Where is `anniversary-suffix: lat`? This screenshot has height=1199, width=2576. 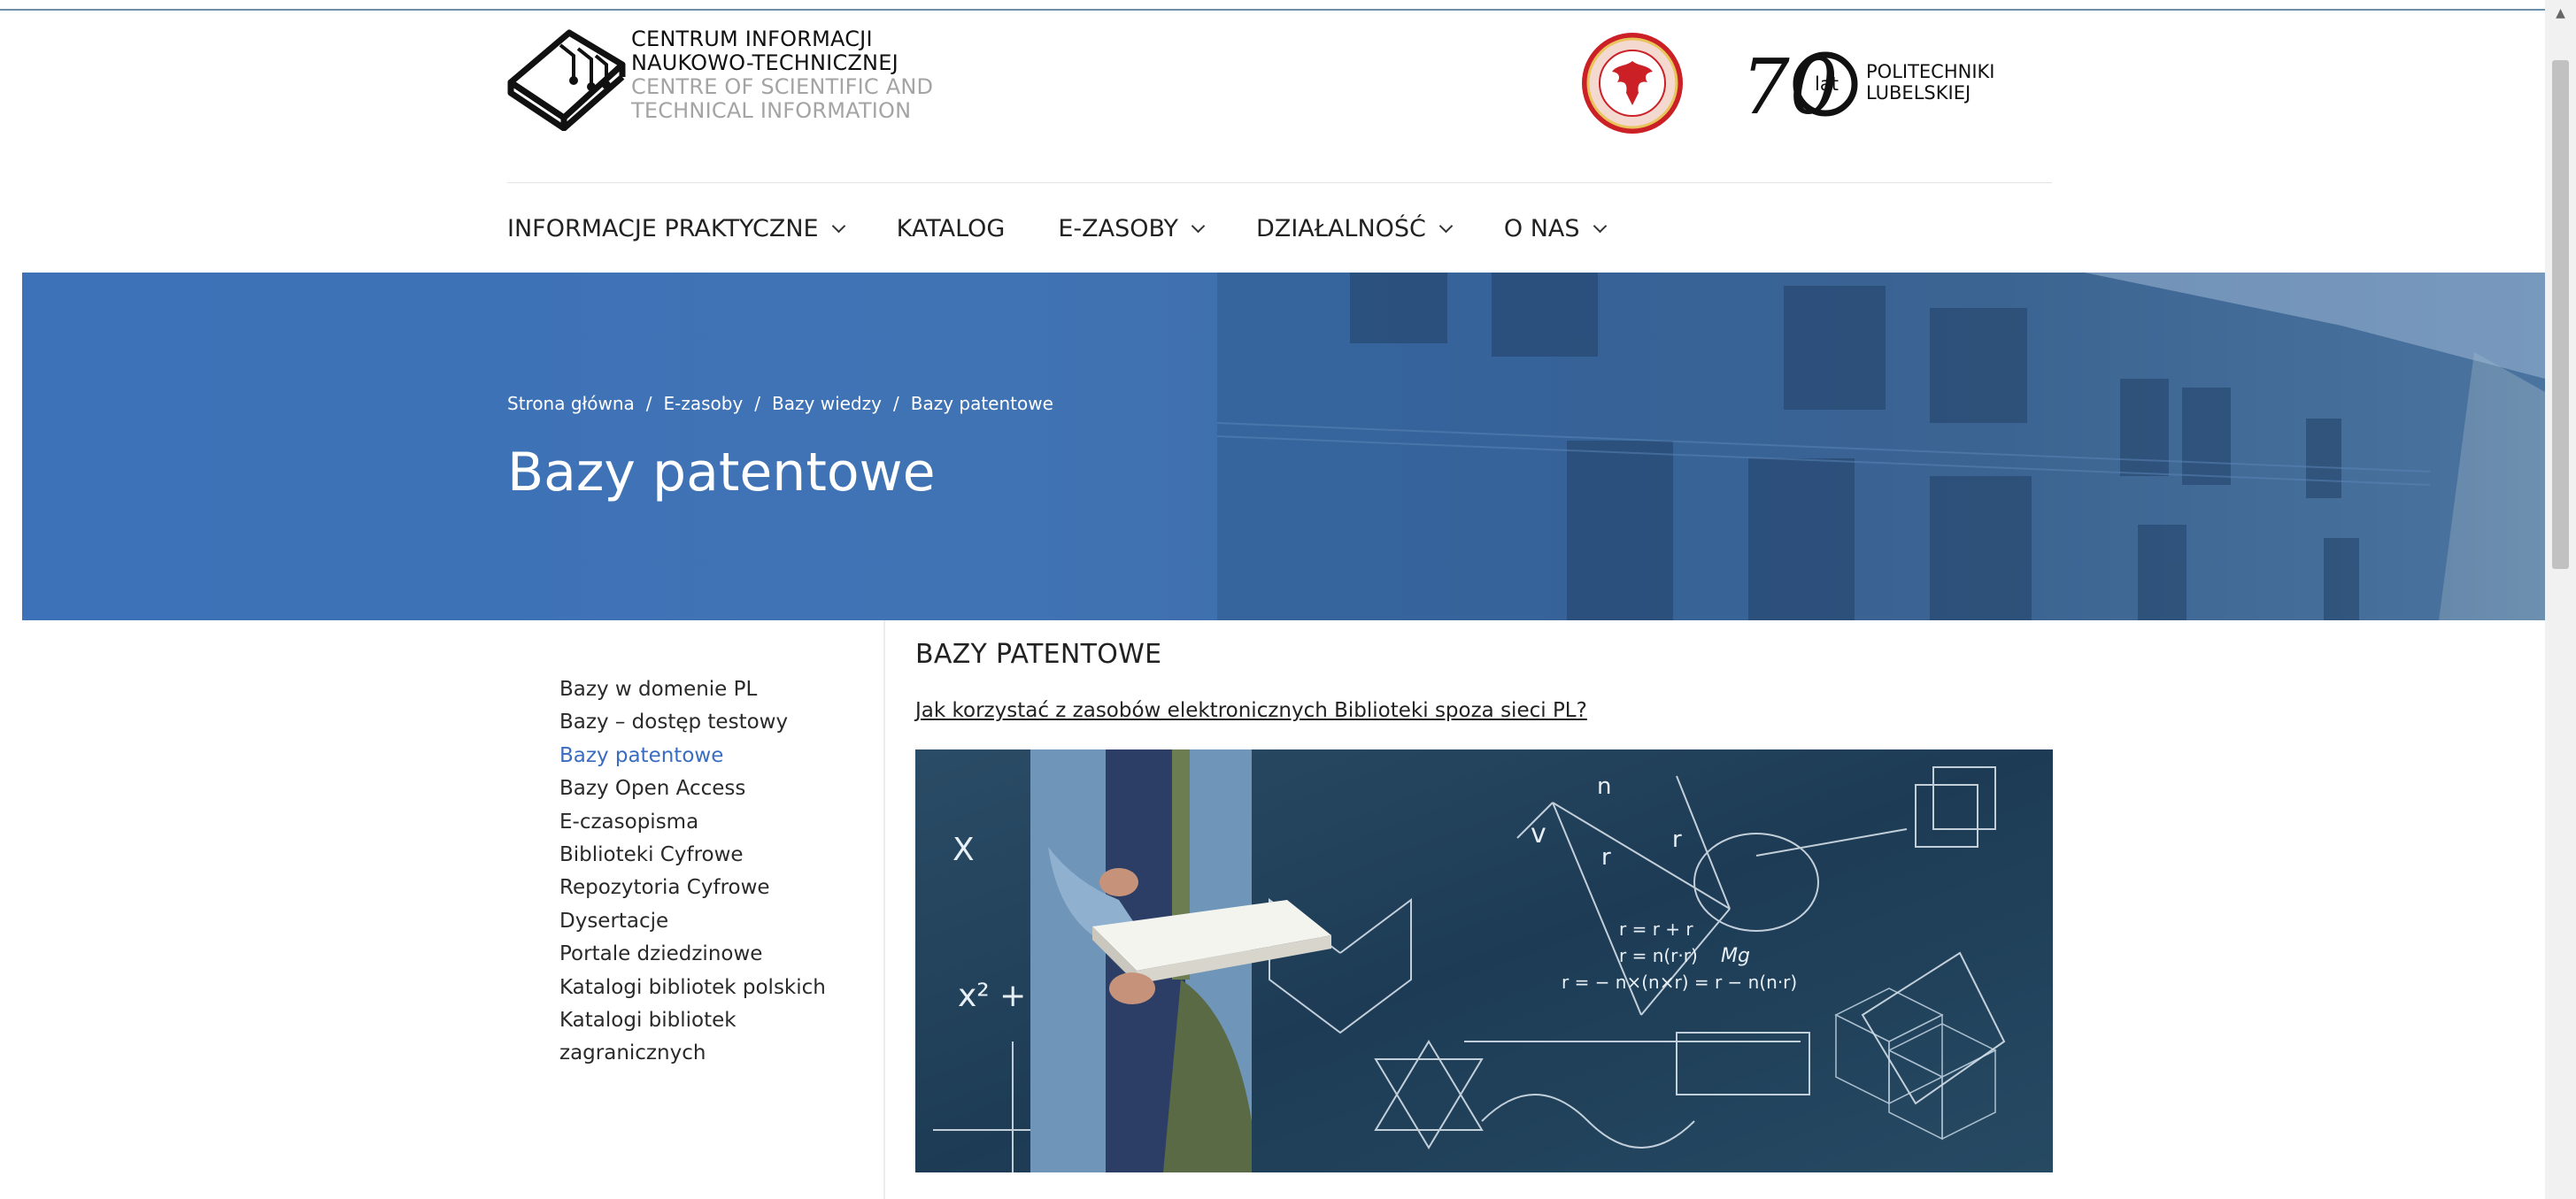 anniversary-suffix: lat is located at coordinates (1827, 84).